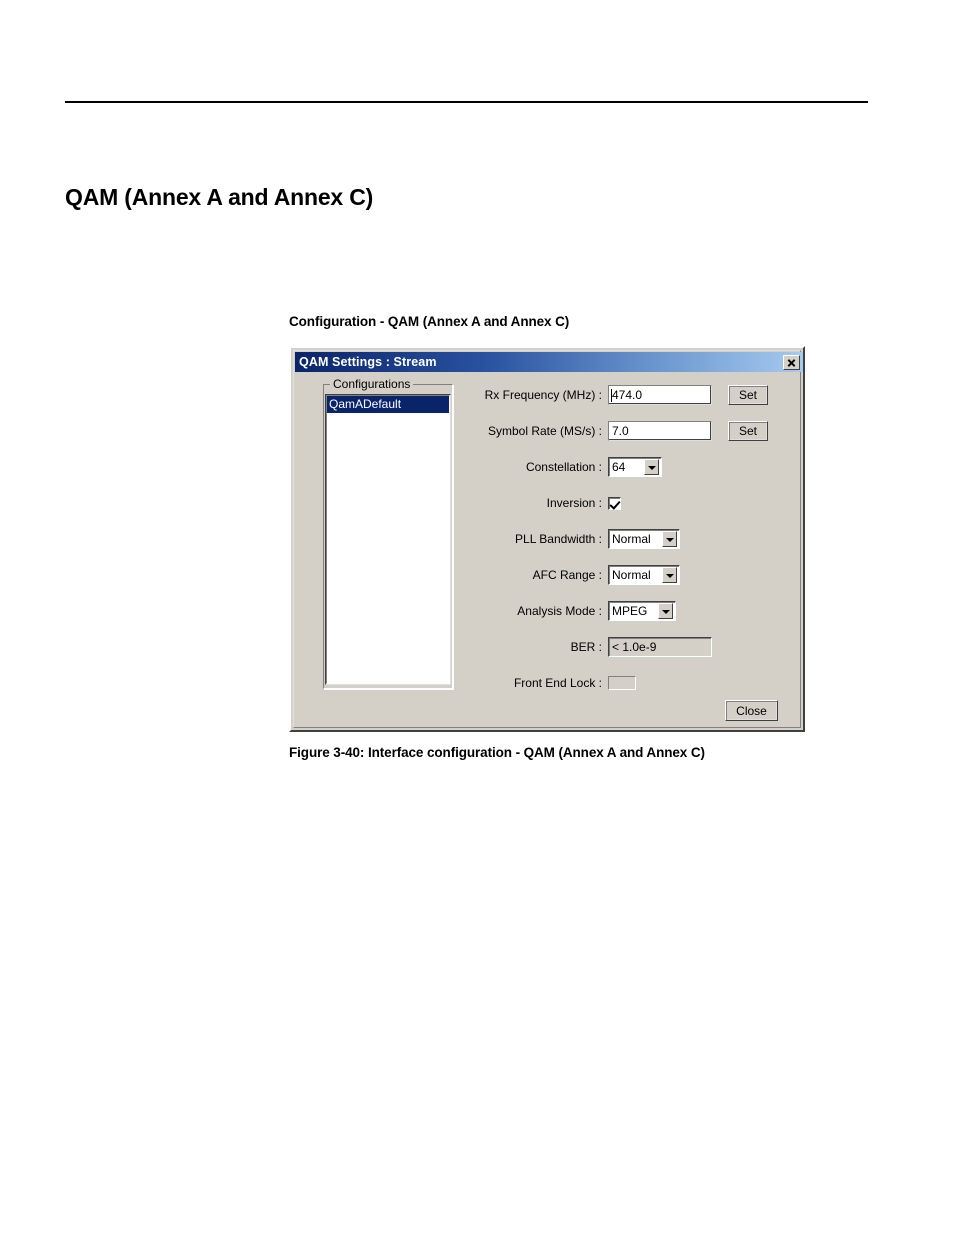 Image resolution: width=954 pixels, height=1235 pixels. I want to click on afc-range-value: Normal, so click(631, 575).